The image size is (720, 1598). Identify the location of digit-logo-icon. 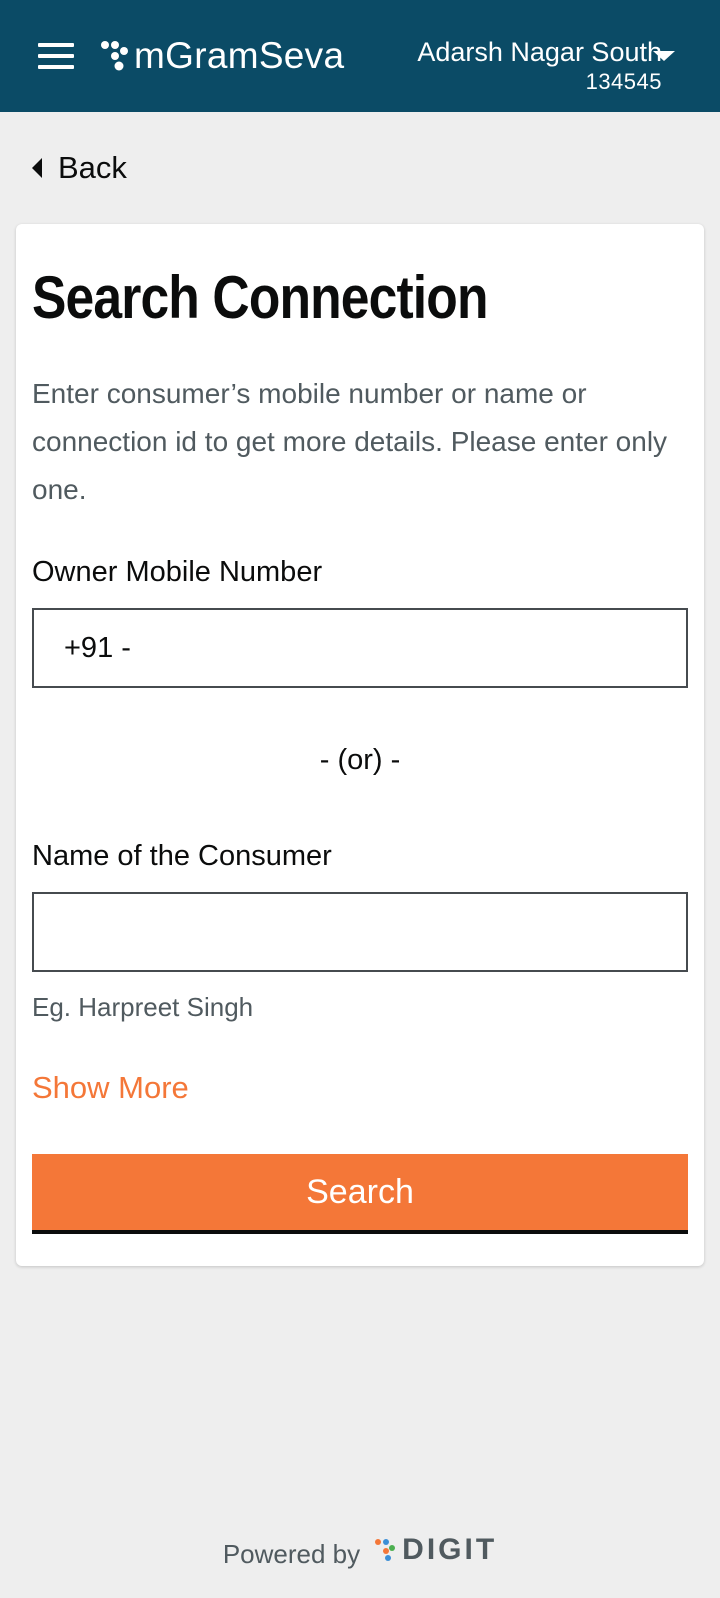
(385, 1550).